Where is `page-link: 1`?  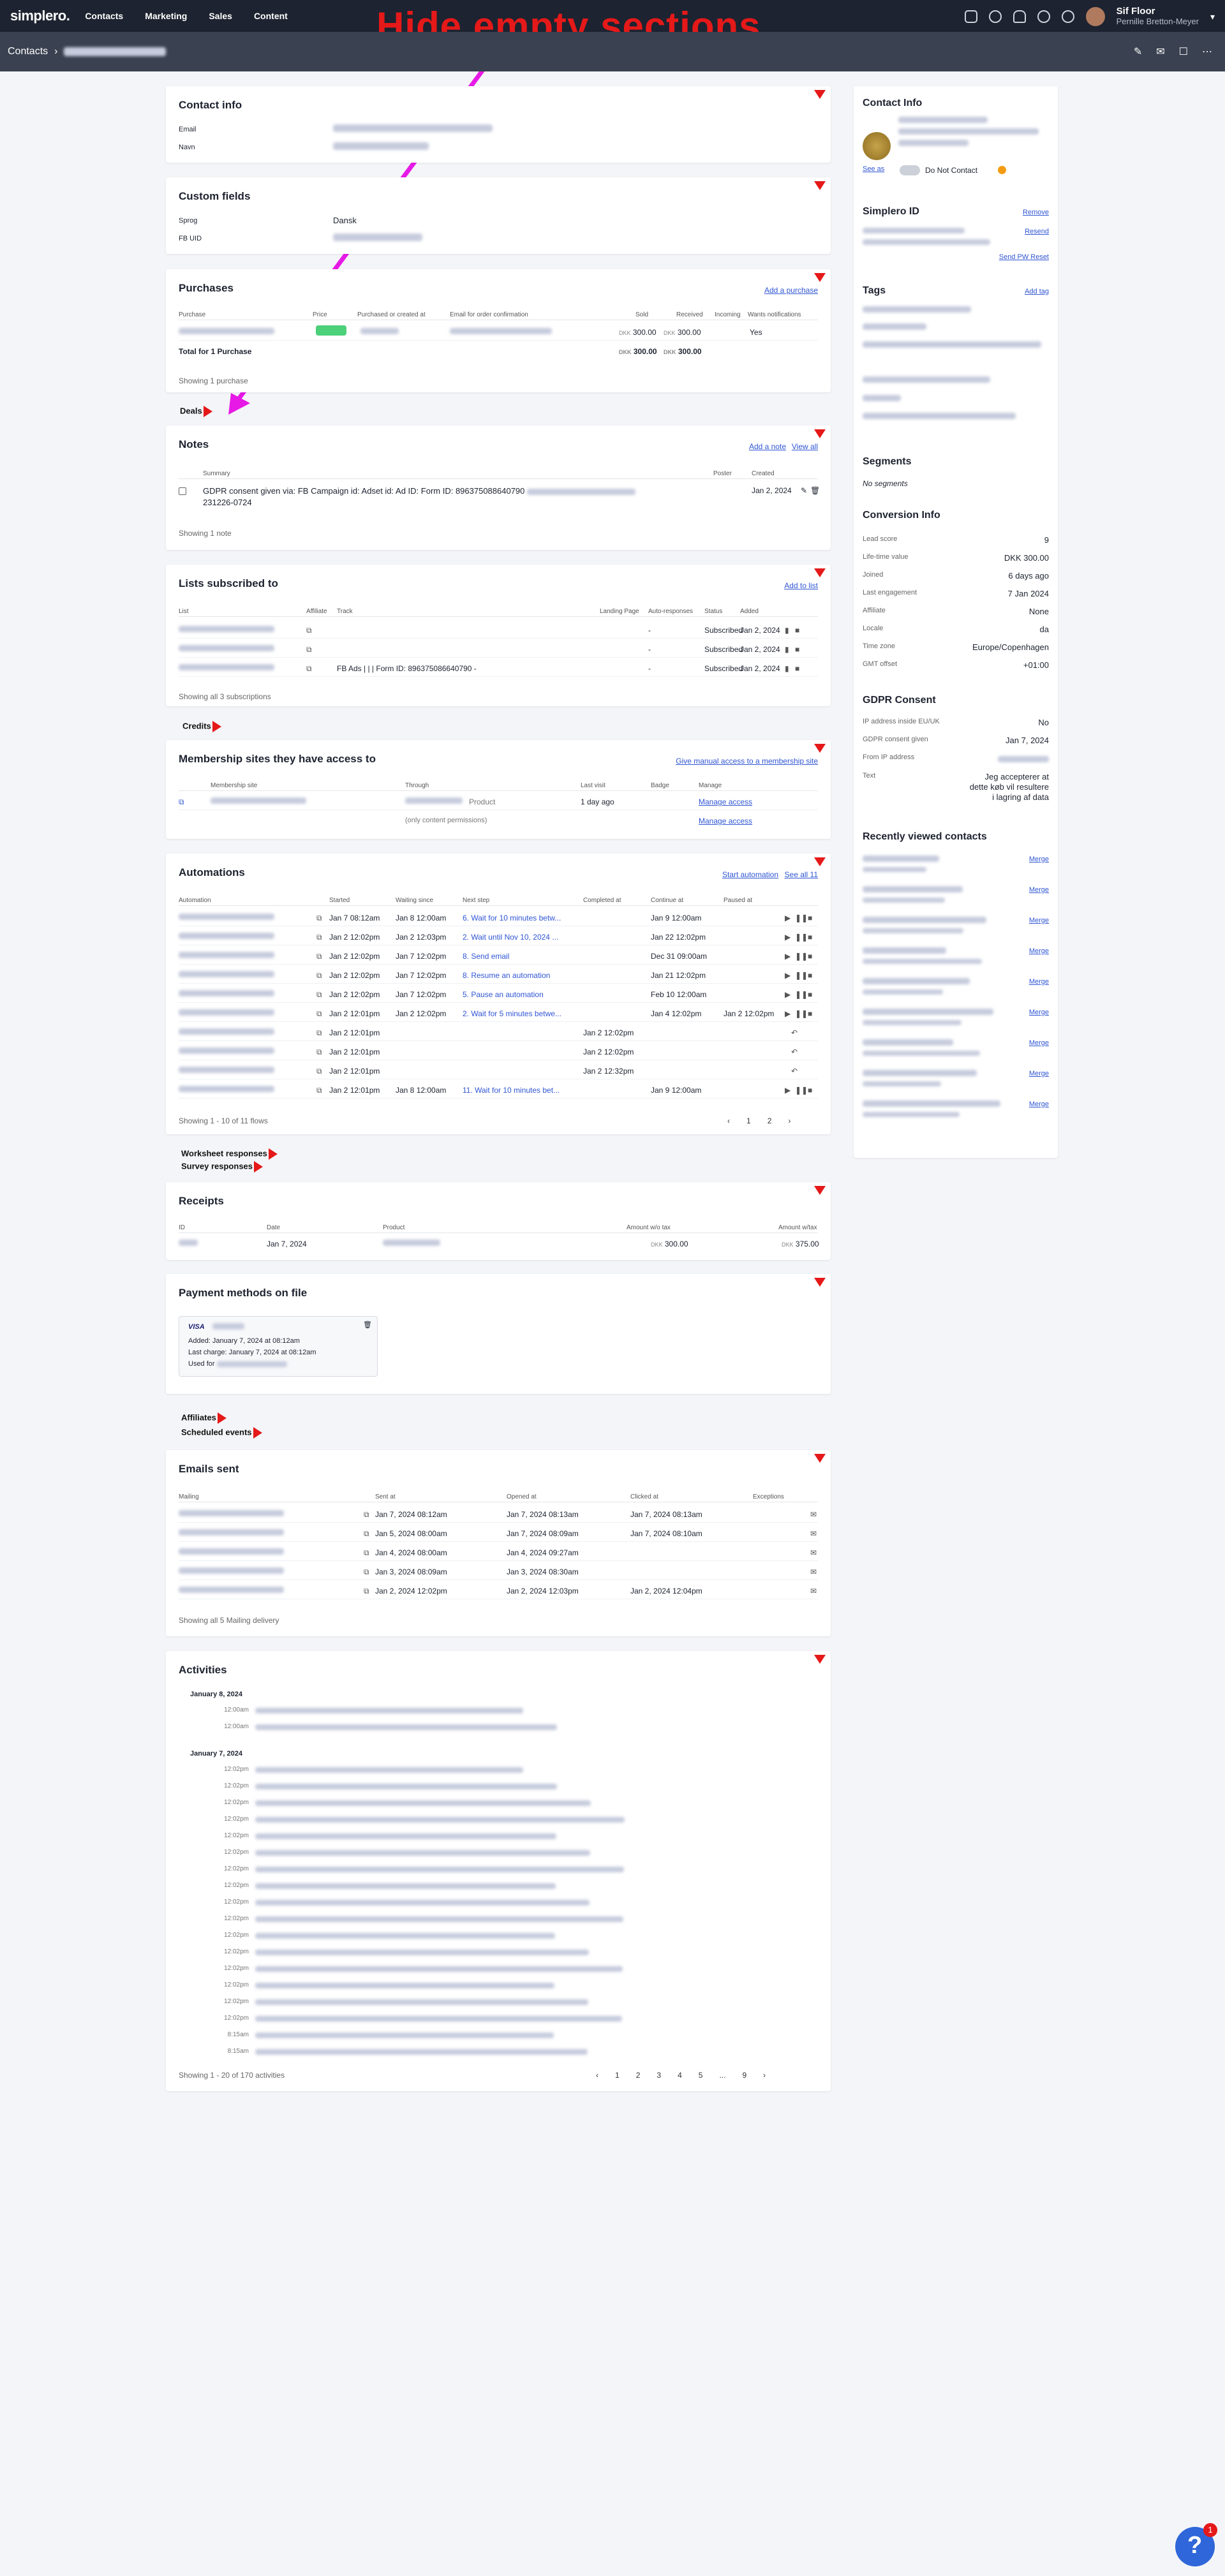
page-link: 1 is located at coordinates (748, 1120).